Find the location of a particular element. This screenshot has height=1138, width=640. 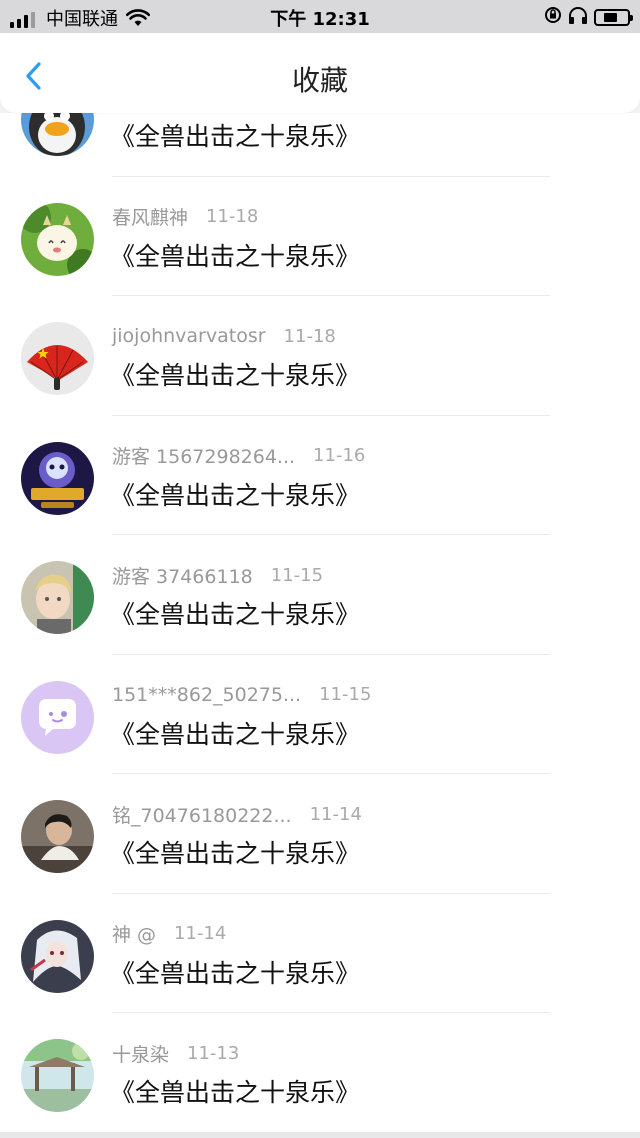

list-item: 十泉染 11-13 《全兽出击之十泉乐》 is located at coordinates (320, 1073).